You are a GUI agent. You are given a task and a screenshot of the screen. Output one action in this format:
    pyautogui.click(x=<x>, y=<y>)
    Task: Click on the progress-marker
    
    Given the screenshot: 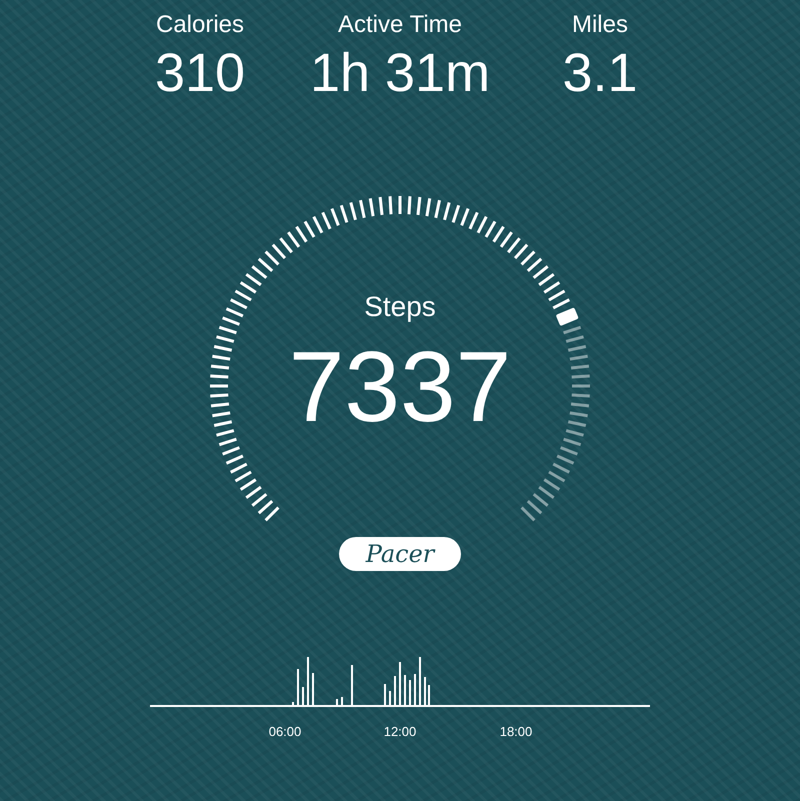 What is the action you would take?
    pyautogui.click(x=567, y=316)
    